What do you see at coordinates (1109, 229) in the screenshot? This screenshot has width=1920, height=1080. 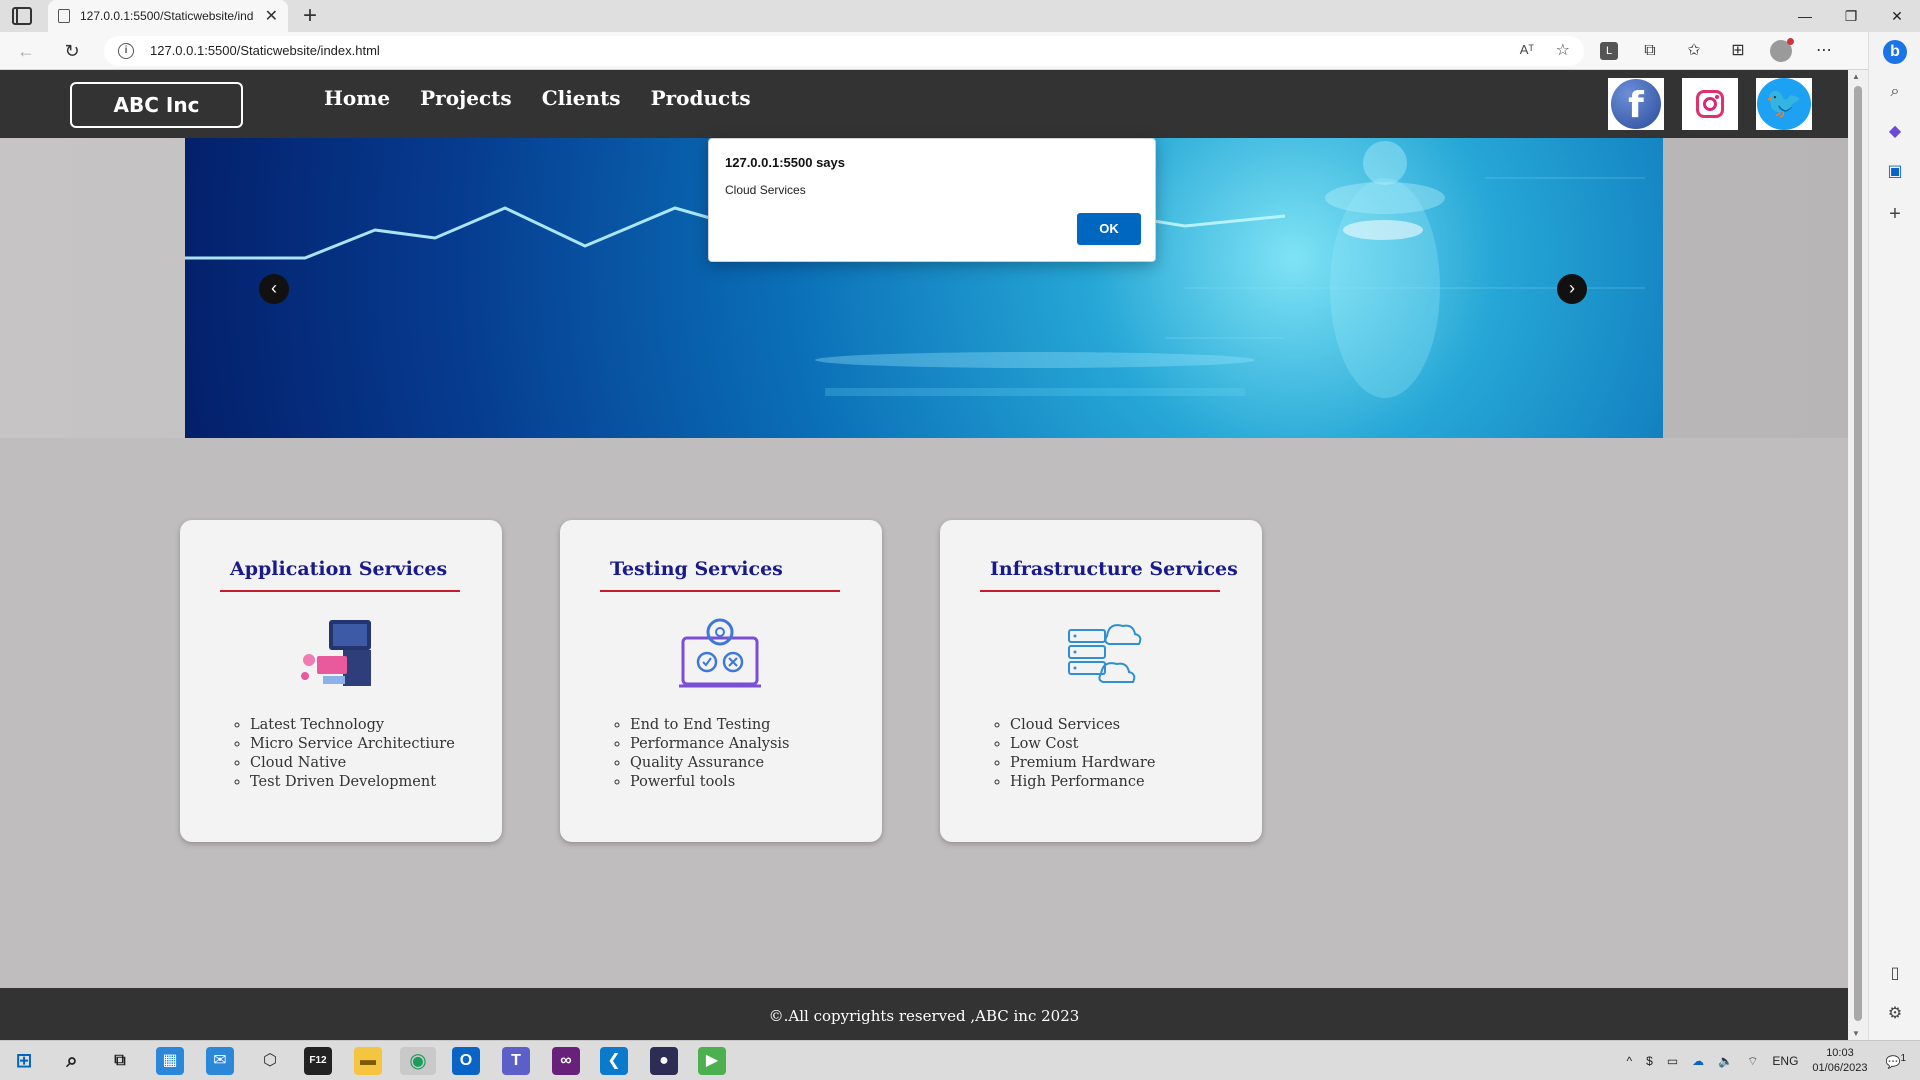 I see `alert-ok-button: OK` at bounding box center [1109, 229].